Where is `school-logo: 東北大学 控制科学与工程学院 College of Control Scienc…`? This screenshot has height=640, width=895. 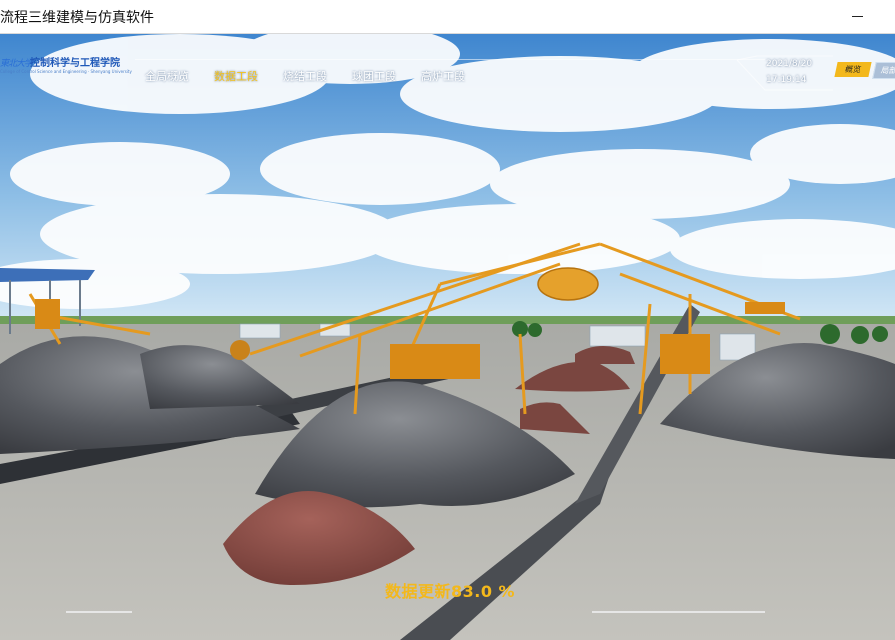 school-logo: 東北大学 控制科学与工程学院 College of Control Scienc… is located at coordinates (66, 69).